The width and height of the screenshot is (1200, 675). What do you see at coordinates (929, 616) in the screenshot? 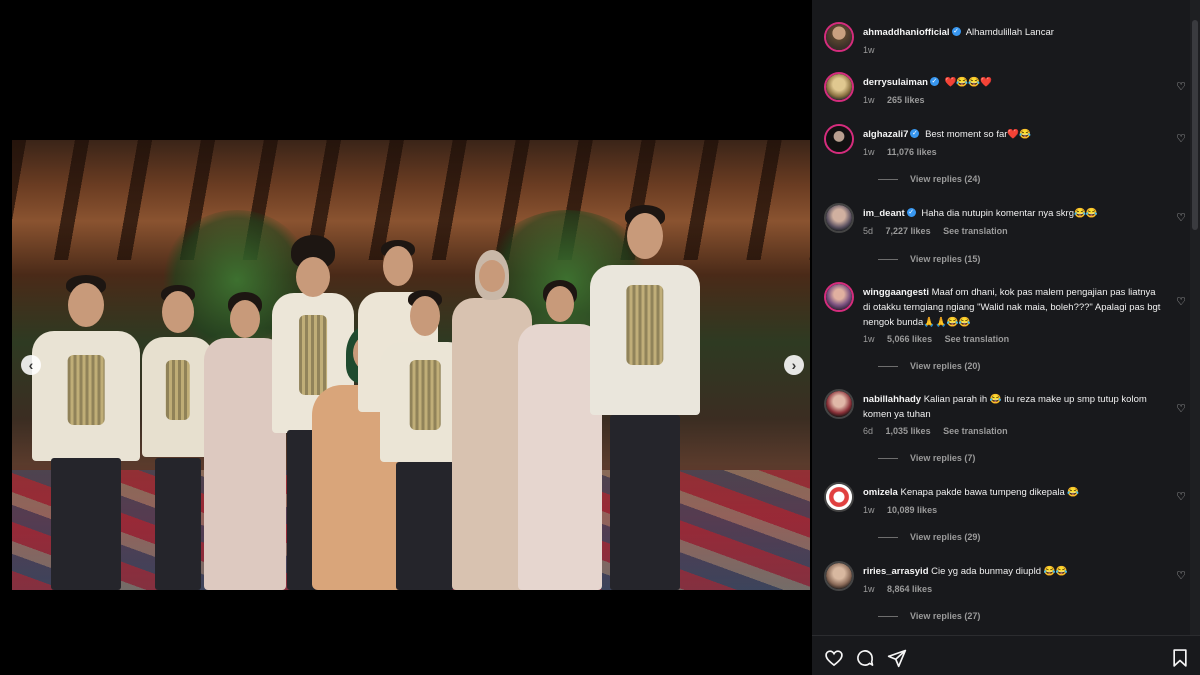
I see `view-replies-link: View replies (27)` at bounding box center [929, 616].